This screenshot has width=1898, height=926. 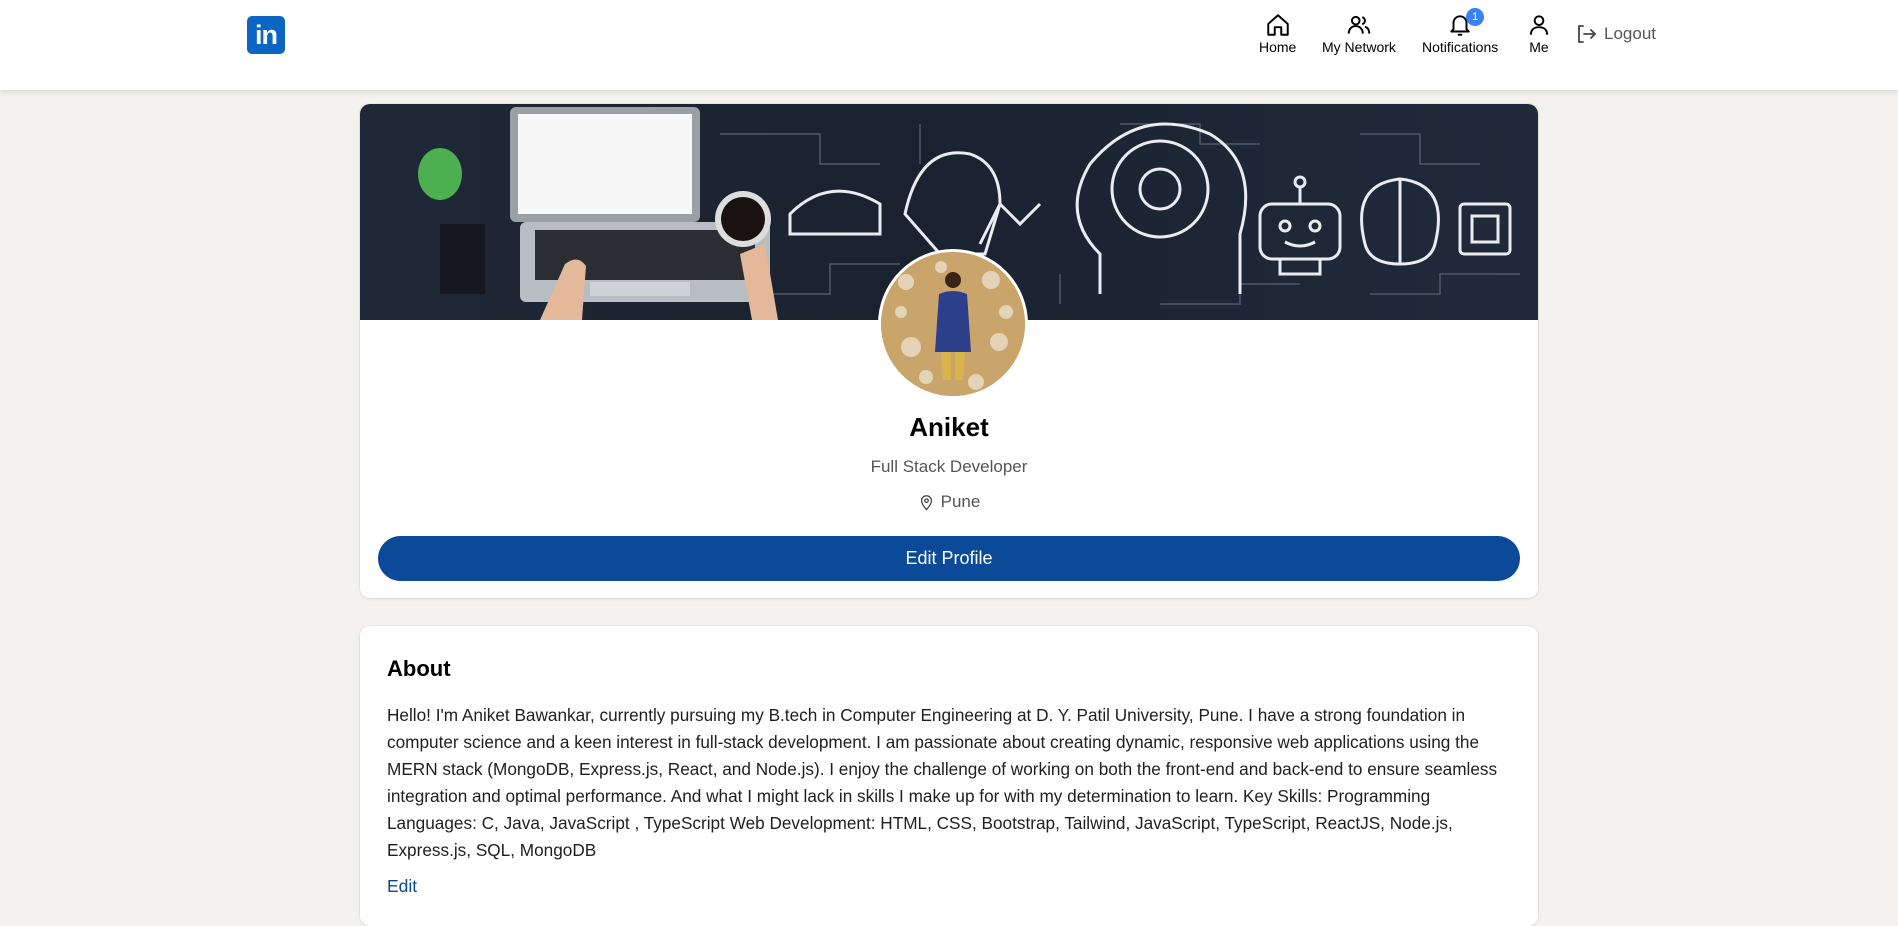 I want to click on linkedin-logo: in, so click(x=266, y=35).